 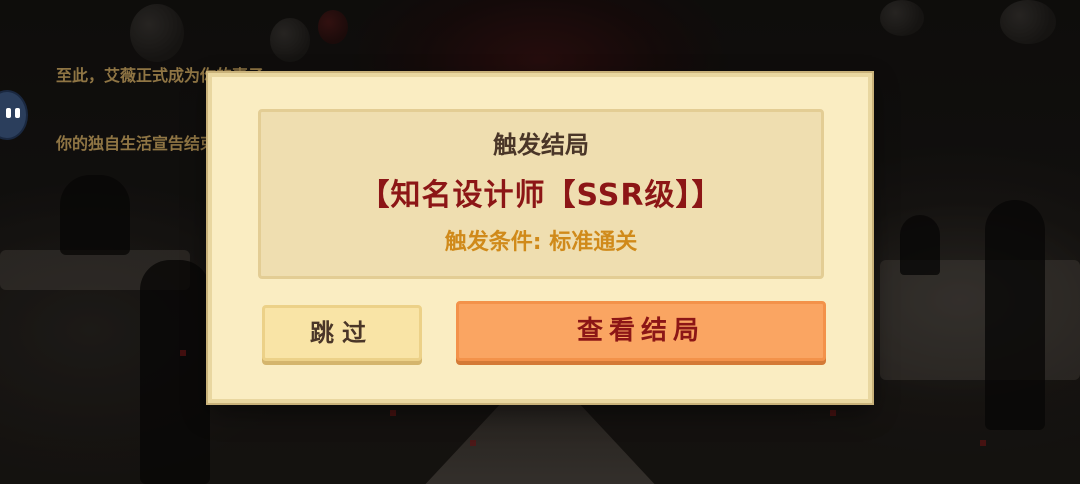 What do you see at coordinates (541, 145) in the screenshot?
I see `dialog-title: 触发结局` at bounding box center [541, 145].